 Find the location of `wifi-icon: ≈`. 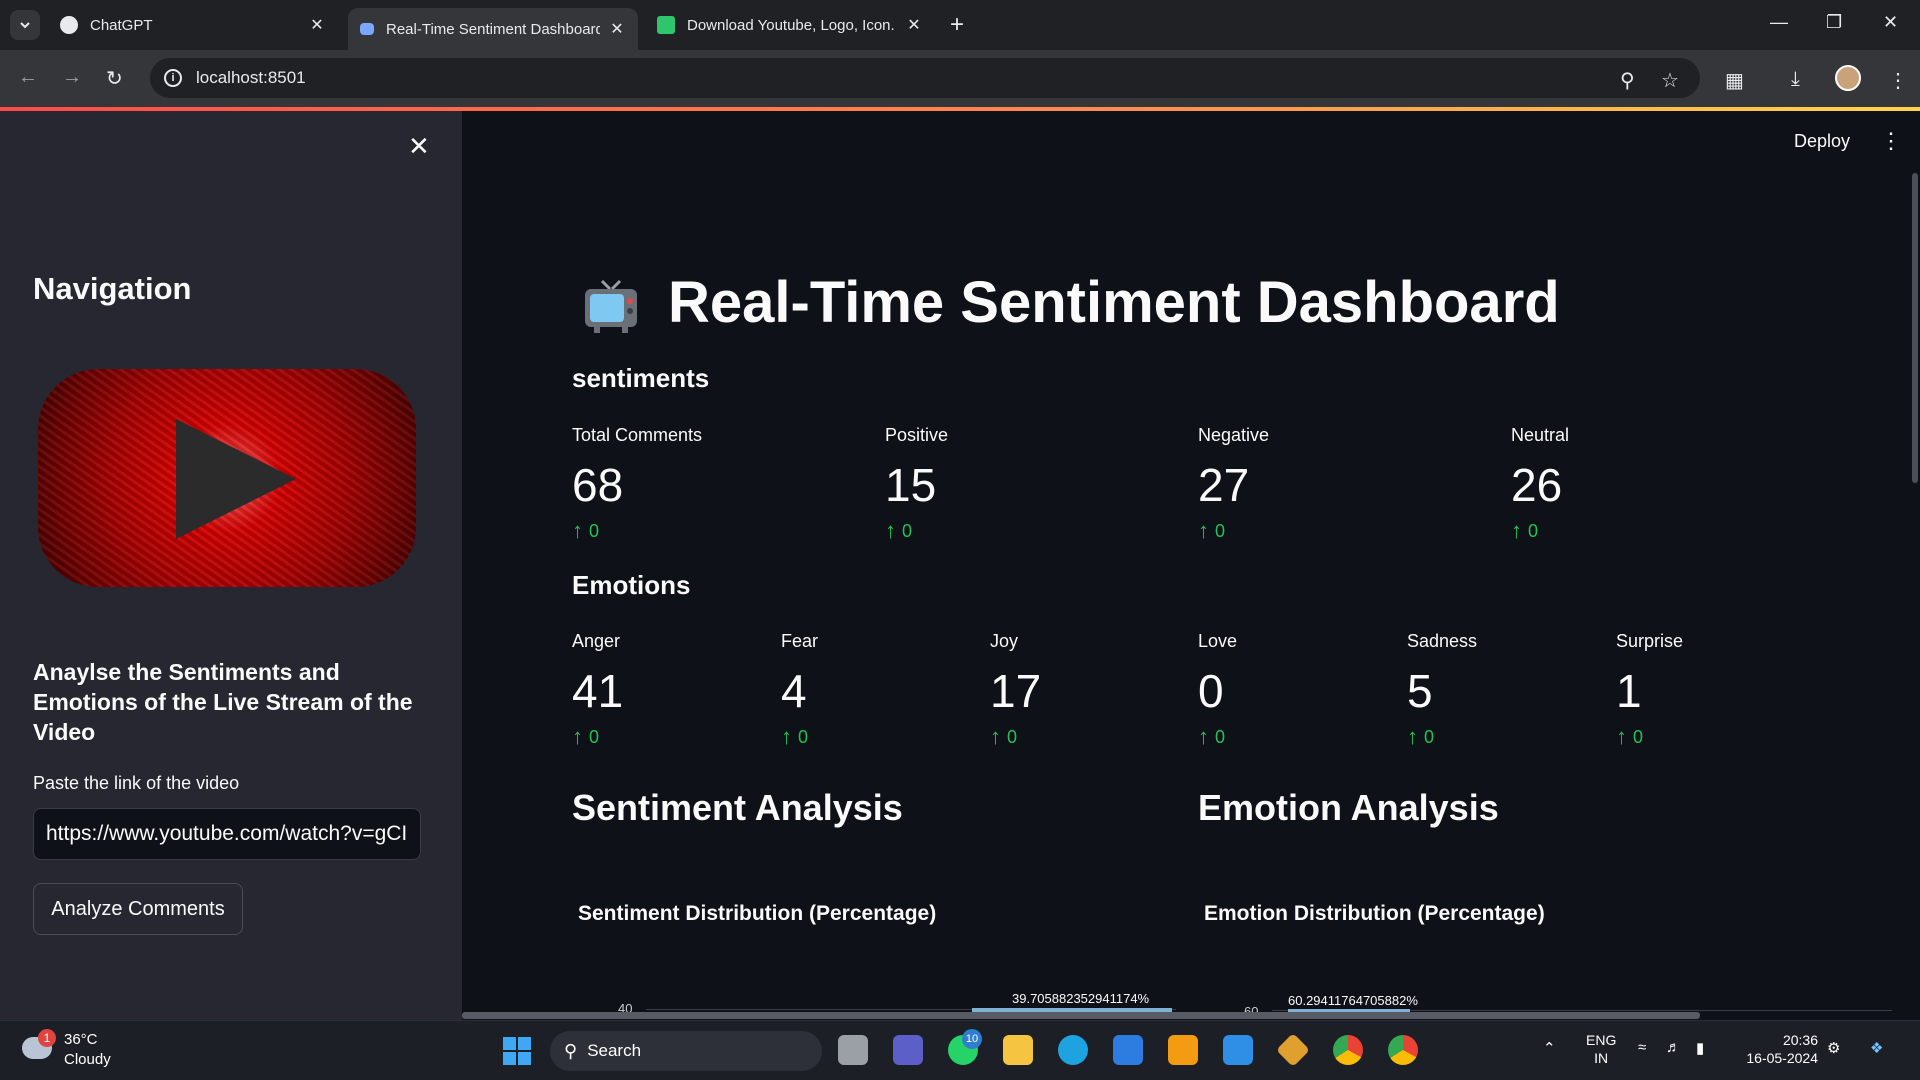

wifi-icon: ≈ is located at coordinates (1642, 1047).